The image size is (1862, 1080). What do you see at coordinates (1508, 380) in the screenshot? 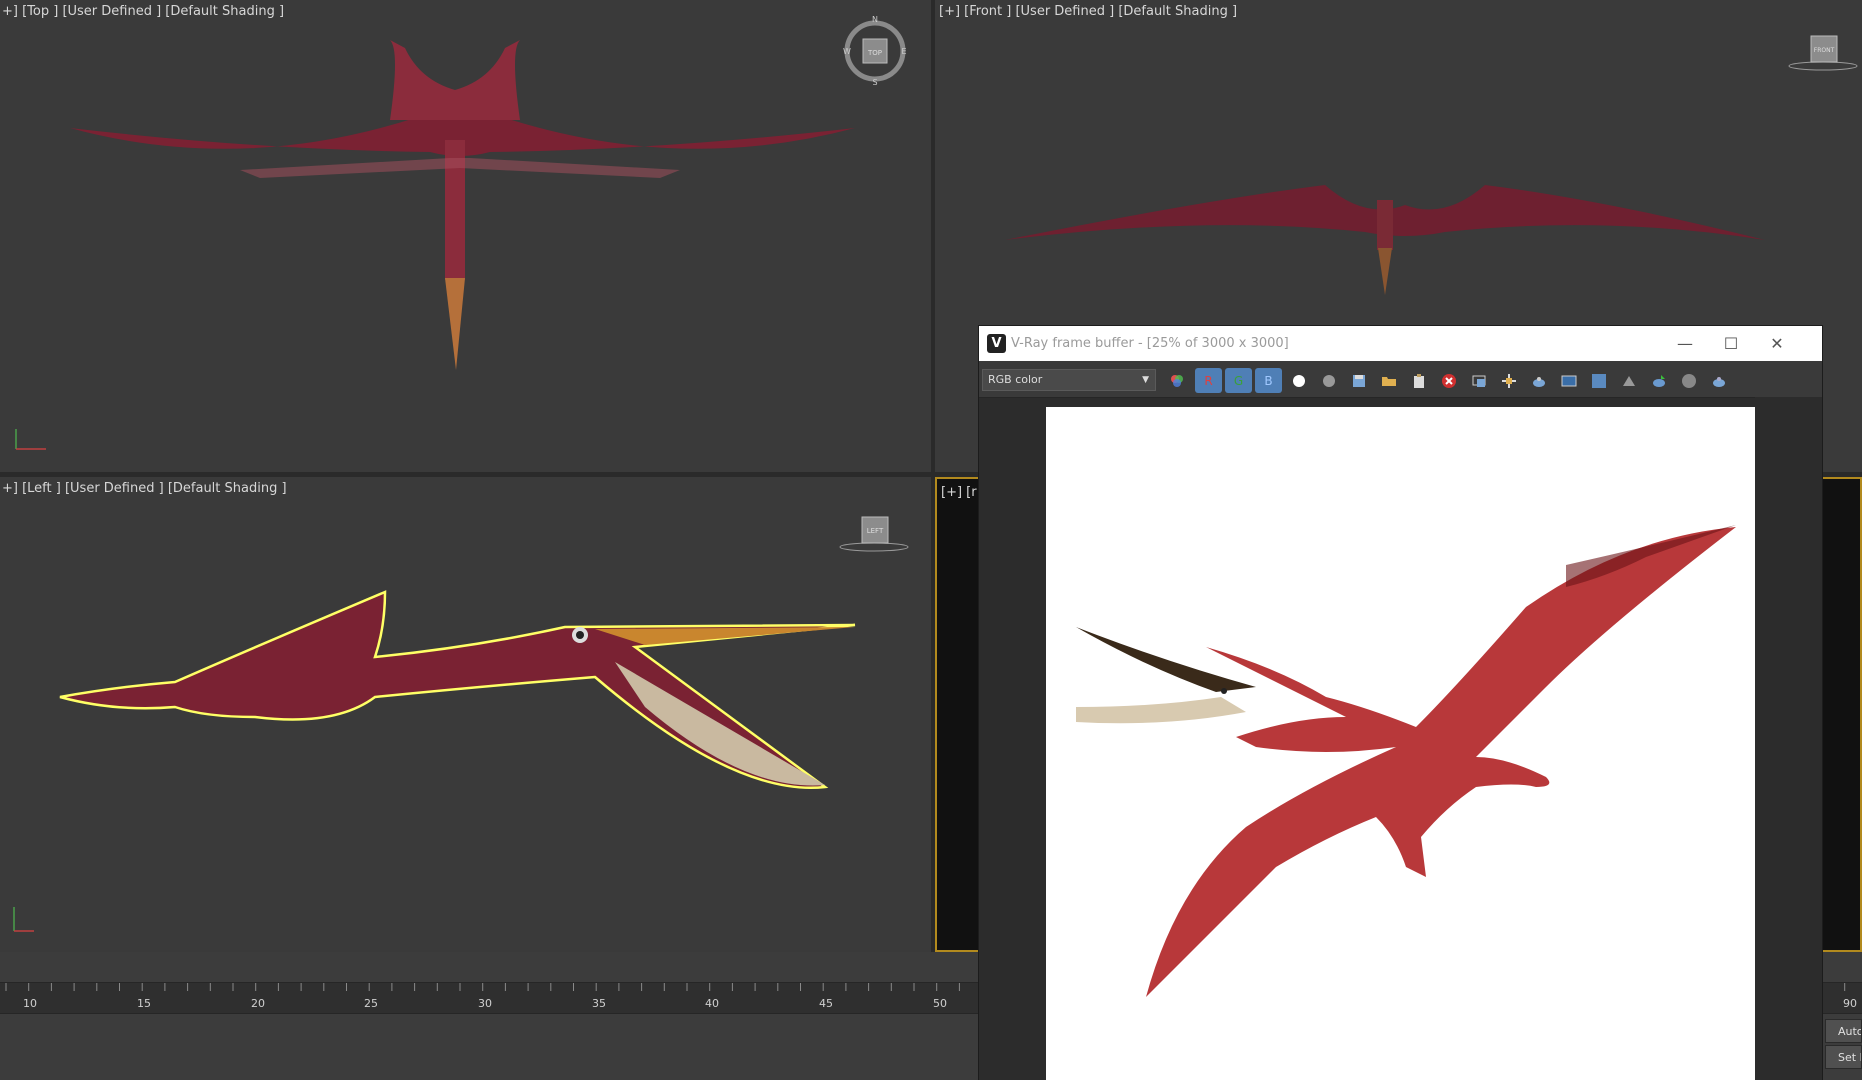
I see `track-mouse-icon` at bounding box center [1508, 380].